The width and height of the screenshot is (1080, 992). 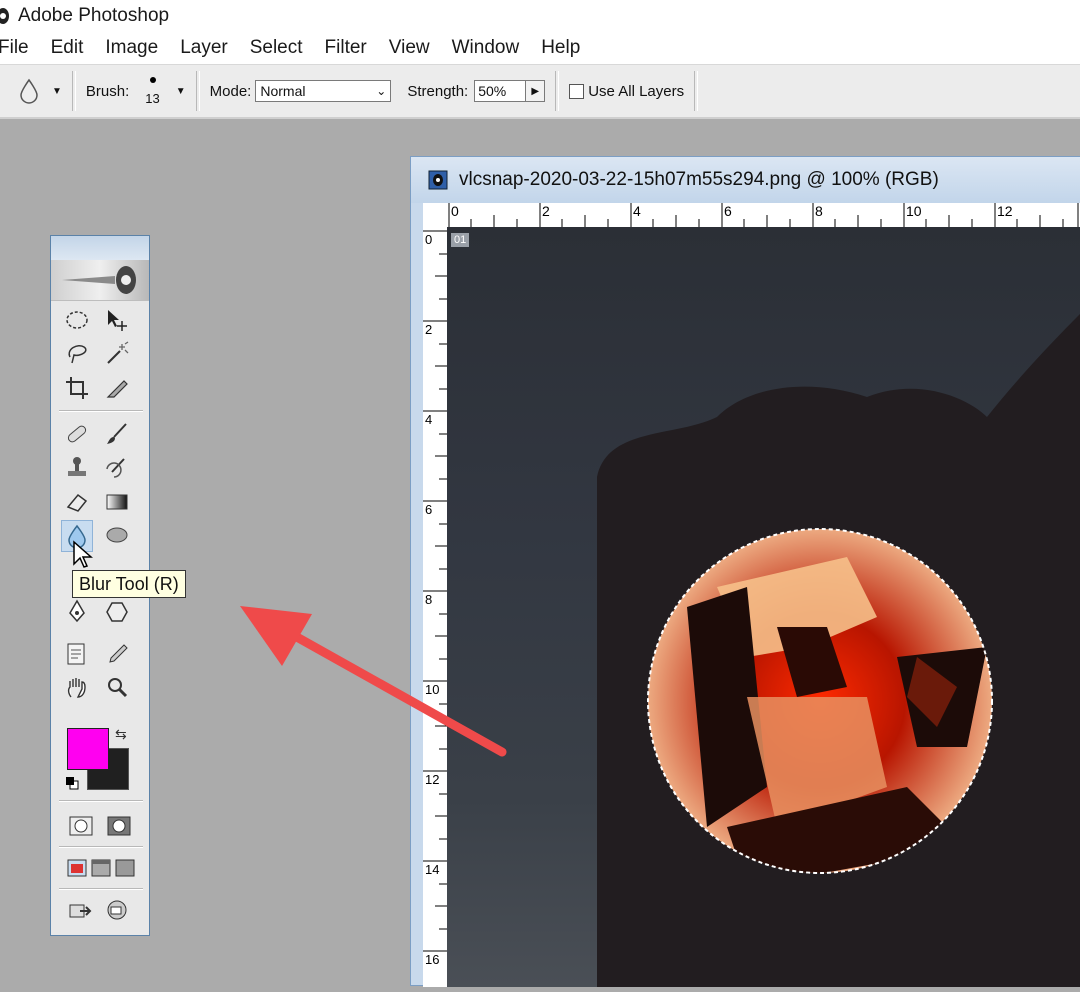 What do you see at coordinates (432, 869) in the screenshot?
I see `ruler-label: 14` at bounding box center [432, 869].